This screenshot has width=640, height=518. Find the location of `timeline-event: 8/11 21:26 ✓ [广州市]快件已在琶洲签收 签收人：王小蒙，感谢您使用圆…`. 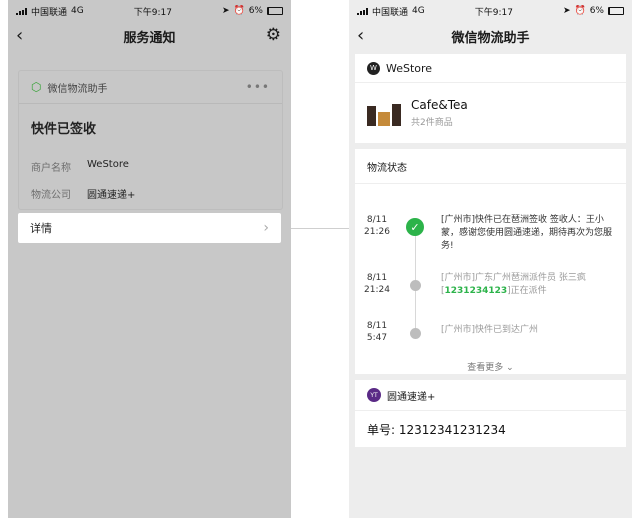

timeline-event: 8/11 21:26 ✓ [广州市]快件已在琶洲签收 签收人：王小蒙，感谢您使用圆… is located at coordinates (490, 232).